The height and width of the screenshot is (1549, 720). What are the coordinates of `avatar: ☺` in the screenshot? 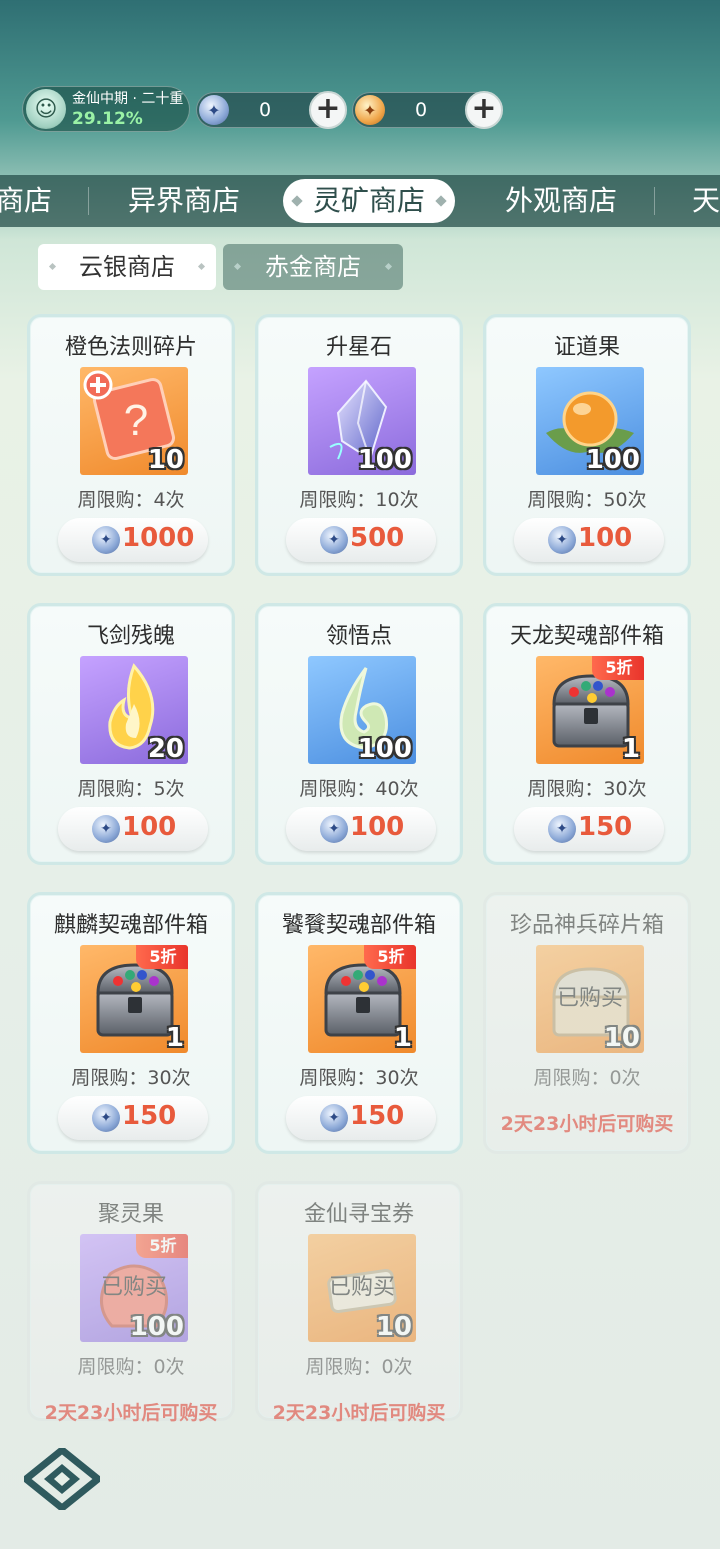 It's located at (46, 109).